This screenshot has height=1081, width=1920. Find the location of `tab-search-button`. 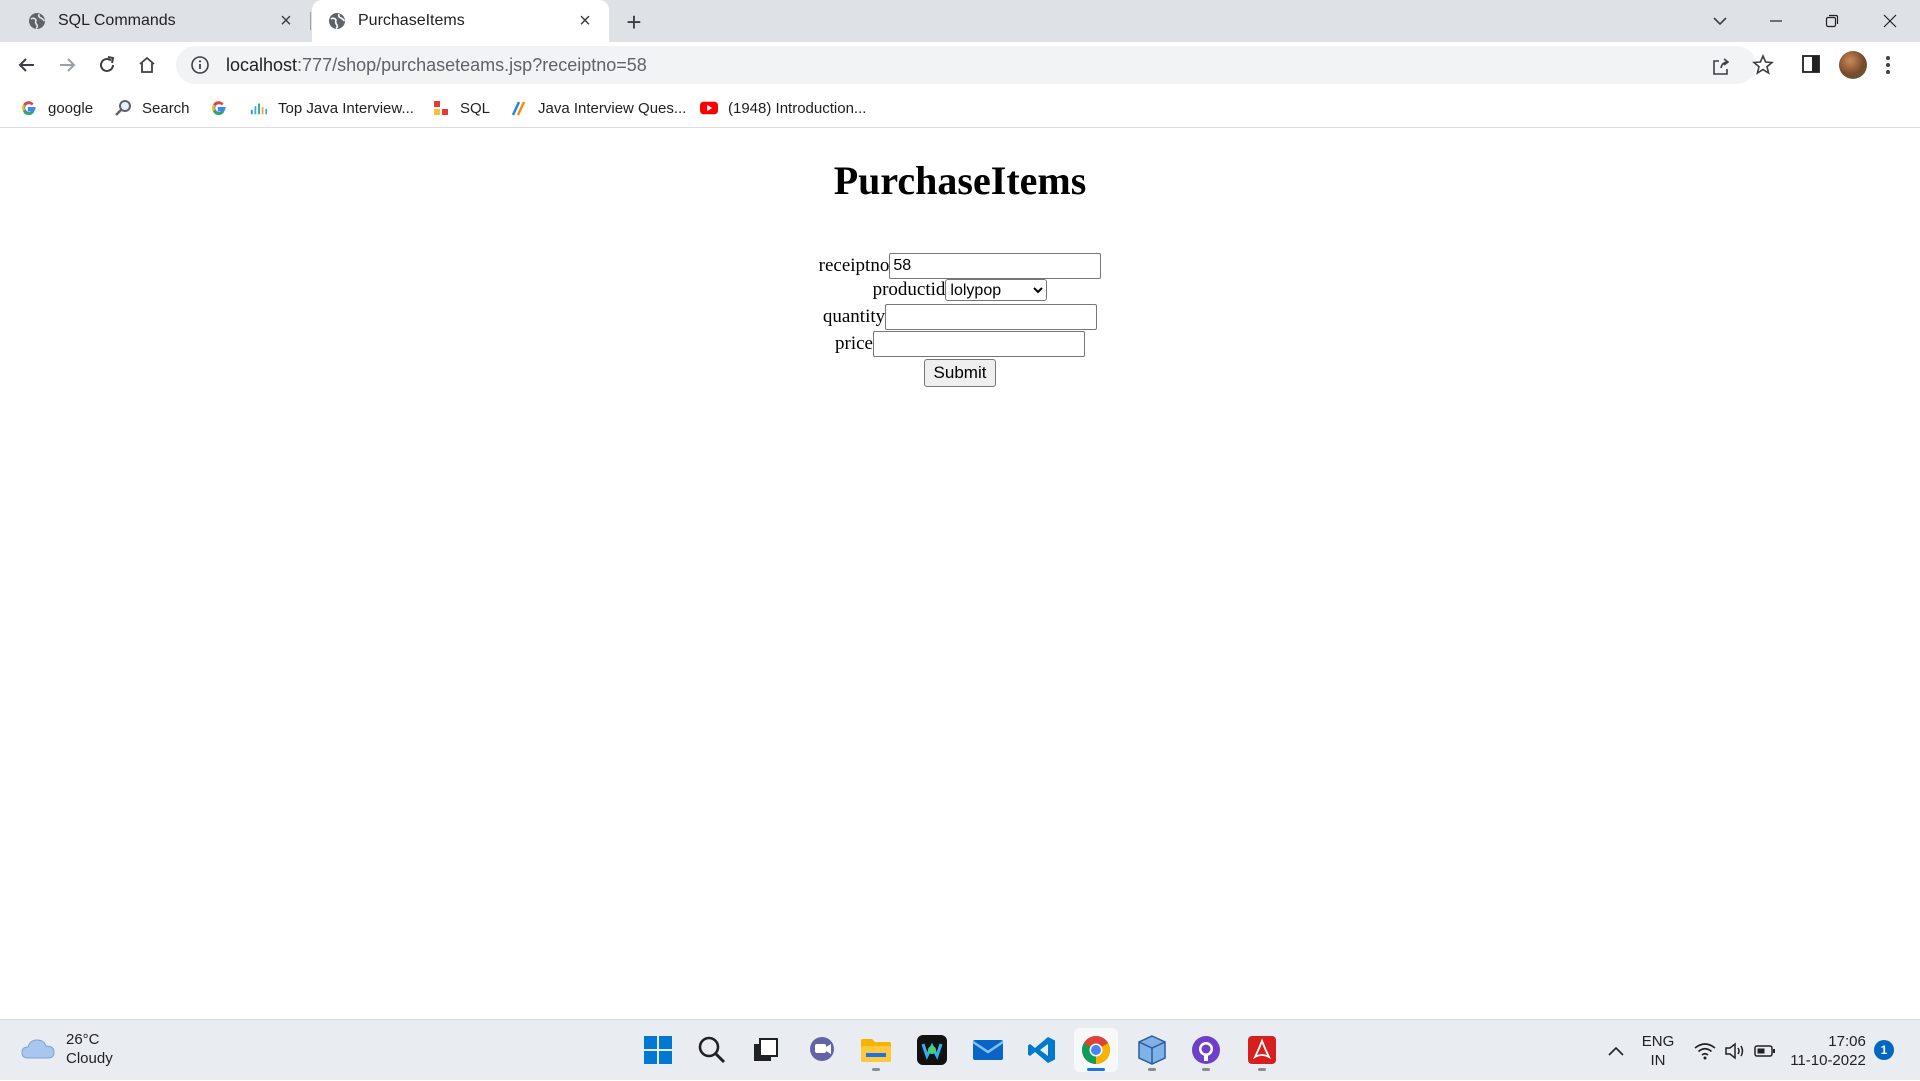

tab-search-button is located at coordinates (1720, 21).